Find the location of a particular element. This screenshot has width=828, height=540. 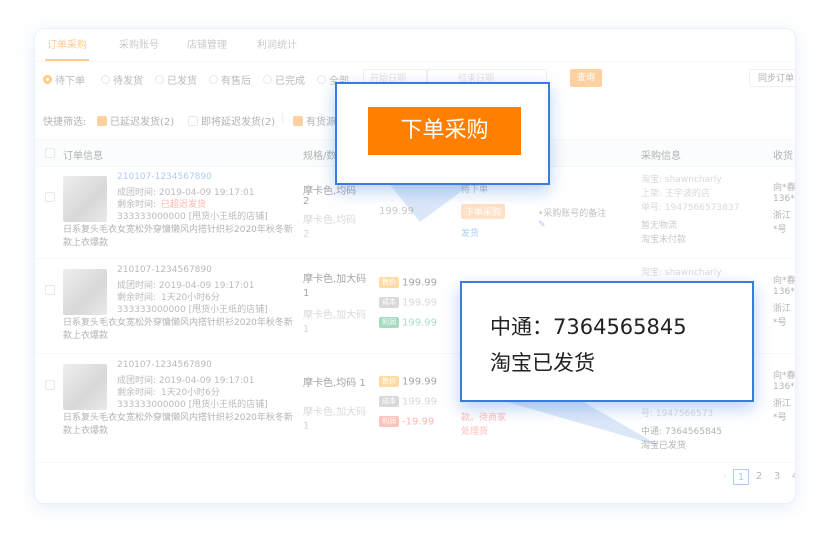

place-order-button-zoomed: 下单采购 is located at coordinates (444, 131).